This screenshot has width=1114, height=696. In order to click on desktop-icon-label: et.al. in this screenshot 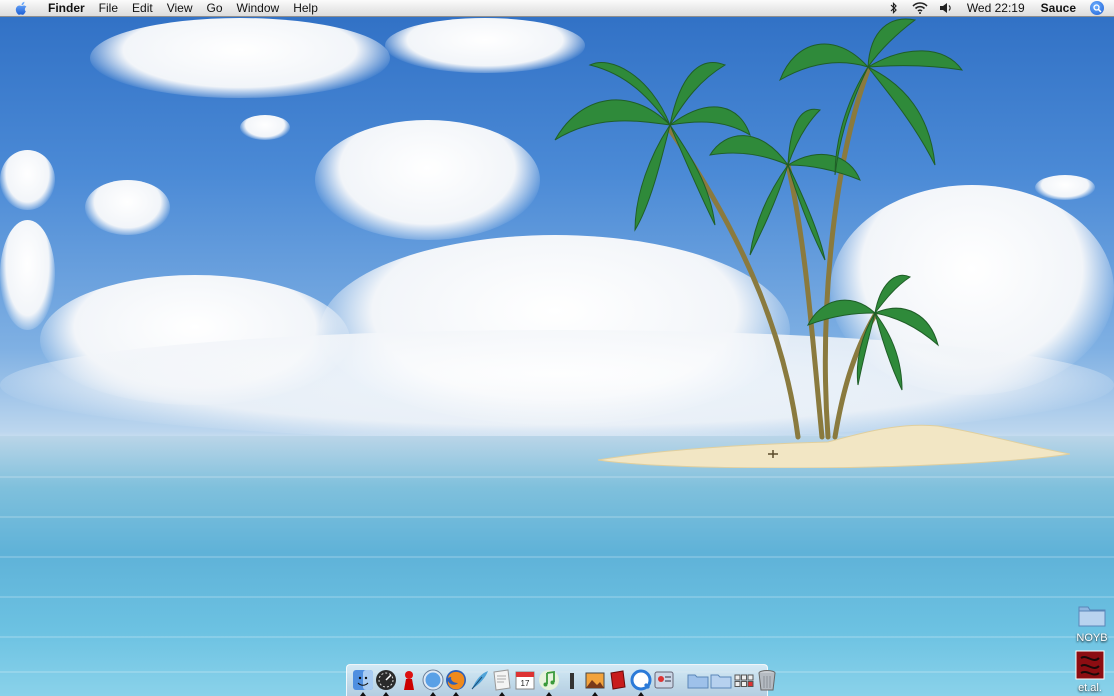, I will do `click(1090, 688)`.